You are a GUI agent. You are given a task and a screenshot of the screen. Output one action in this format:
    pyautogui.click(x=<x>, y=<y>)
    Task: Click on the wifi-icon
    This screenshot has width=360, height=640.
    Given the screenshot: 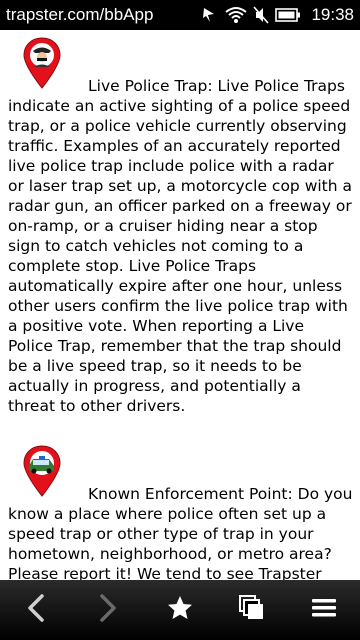 What is the action you would take?
    pyautogui.click(x=236, y=15)
    